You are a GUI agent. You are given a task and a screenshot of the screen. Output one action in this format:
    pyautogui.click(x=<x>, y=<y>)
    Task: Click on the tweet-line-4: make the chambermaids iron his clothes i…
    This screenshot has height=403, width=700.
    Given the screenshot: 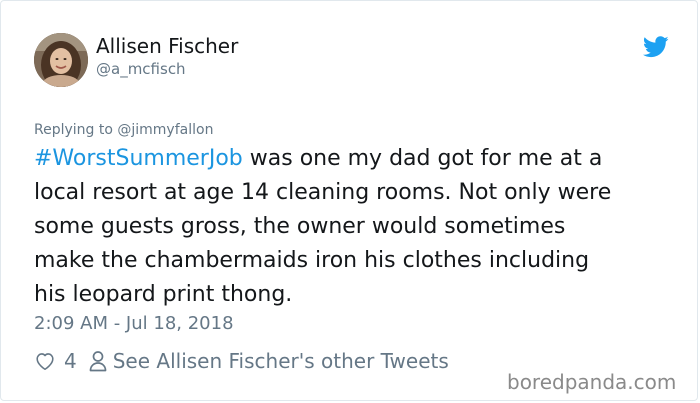 What is the action you would take?
    pyautogui.click(x=312, y=260)
    